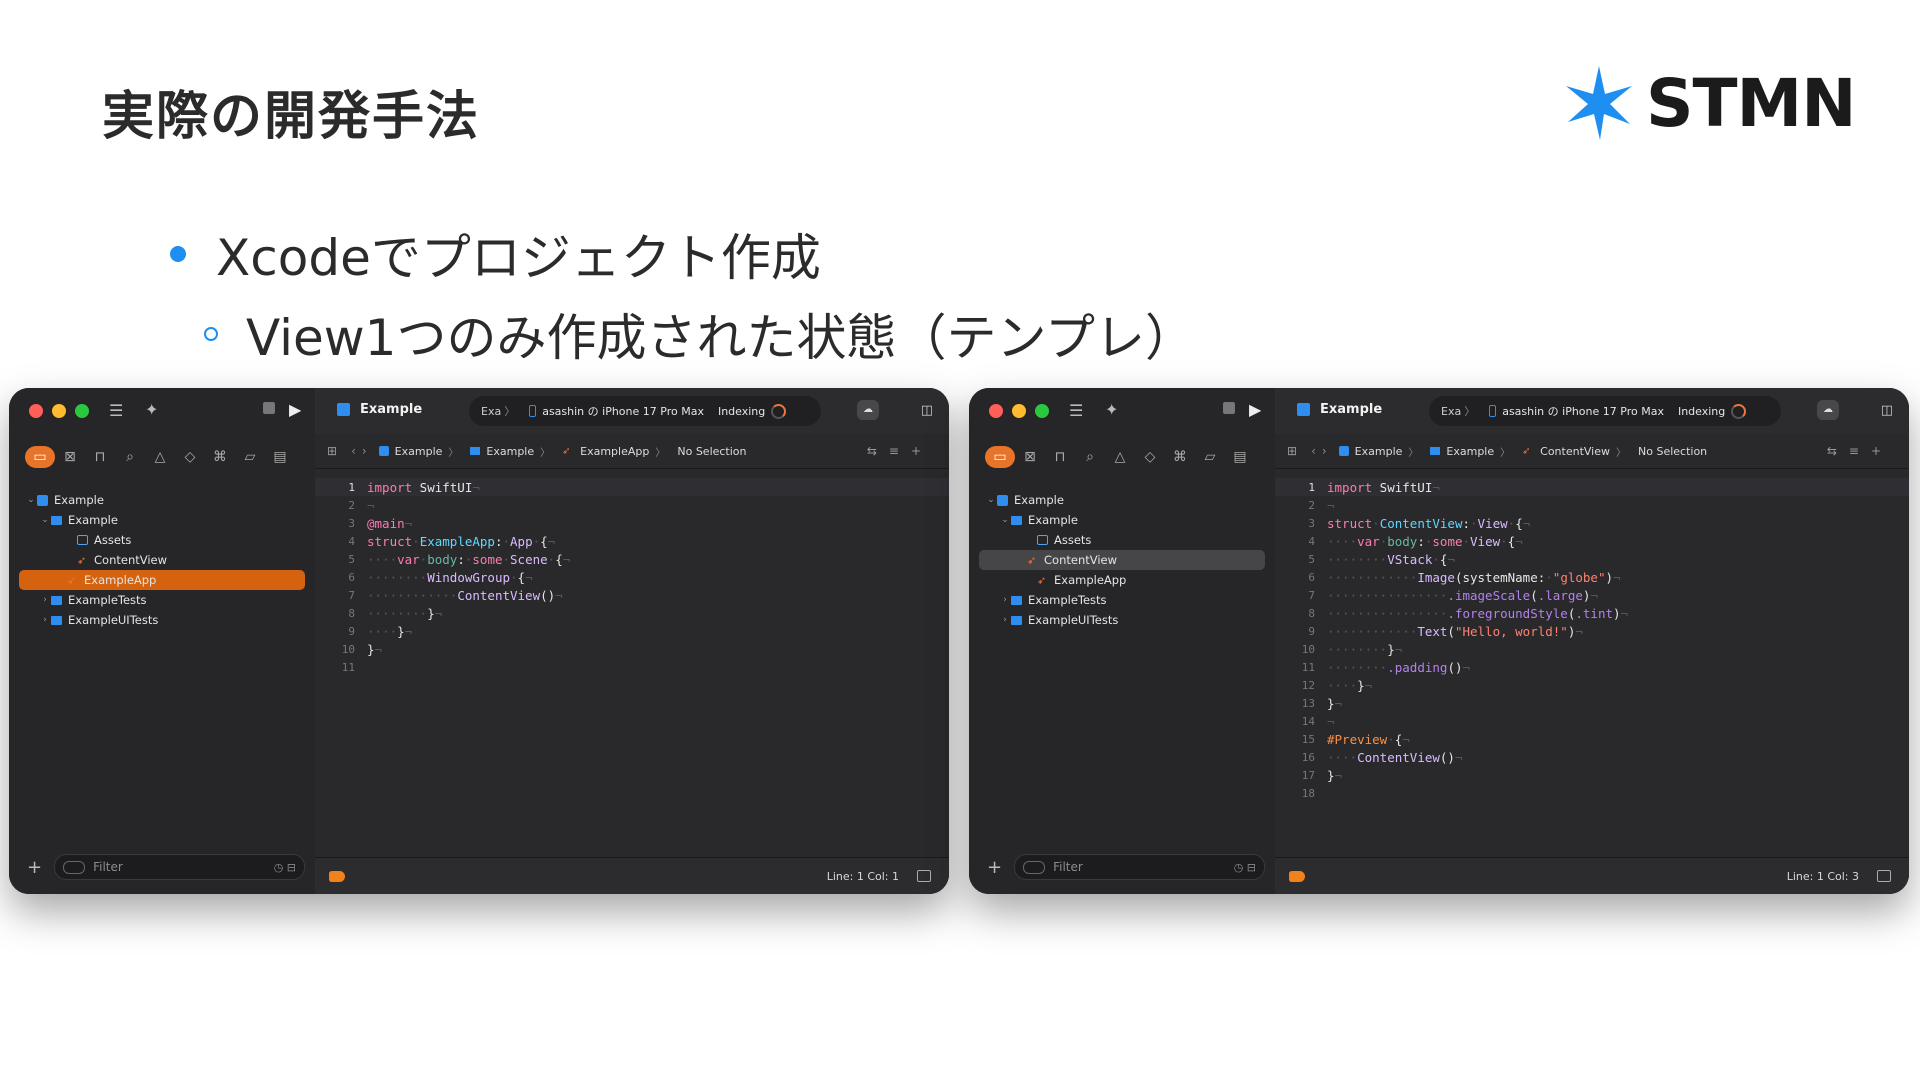 This screenshot has width=1920, height=1080. I want to click on breadcrumb-item: No Selection, so click(1672, 451).